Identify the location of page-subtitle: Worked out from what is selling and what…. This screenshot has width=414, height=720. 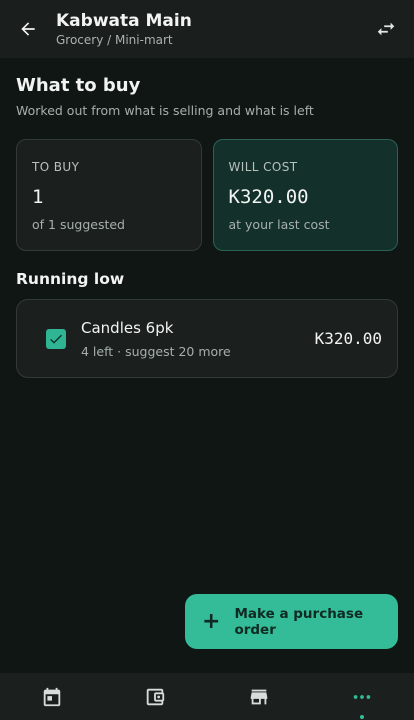
(165, 110).